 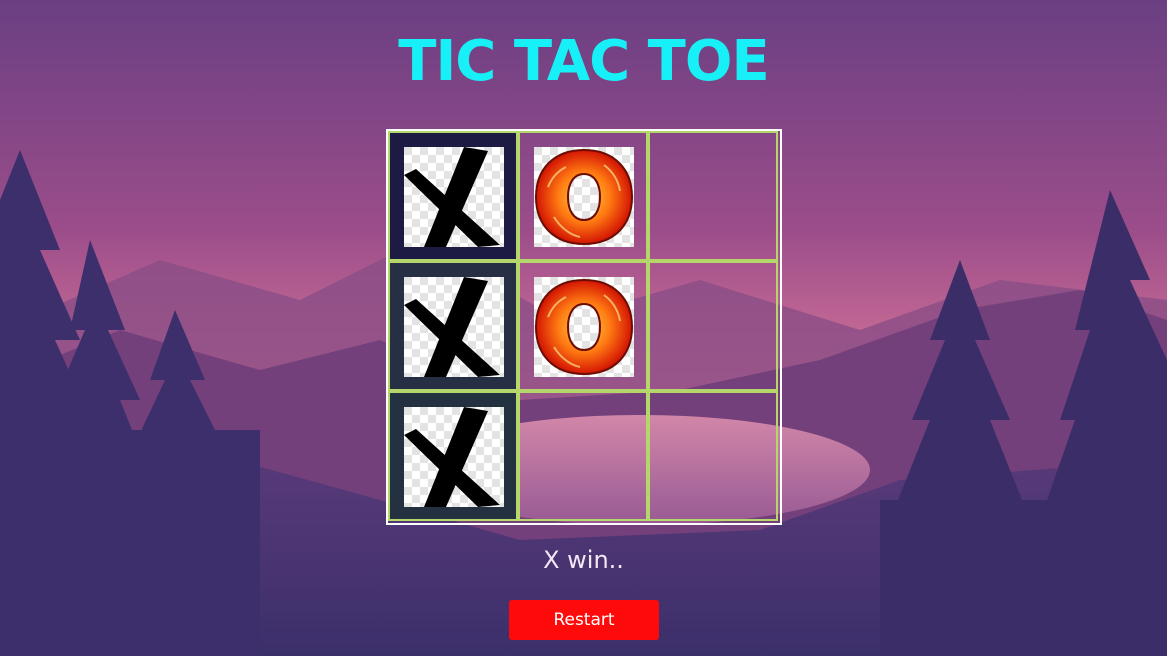 I want to click on board-cell-r3-c2, so click(x=583, y=456).